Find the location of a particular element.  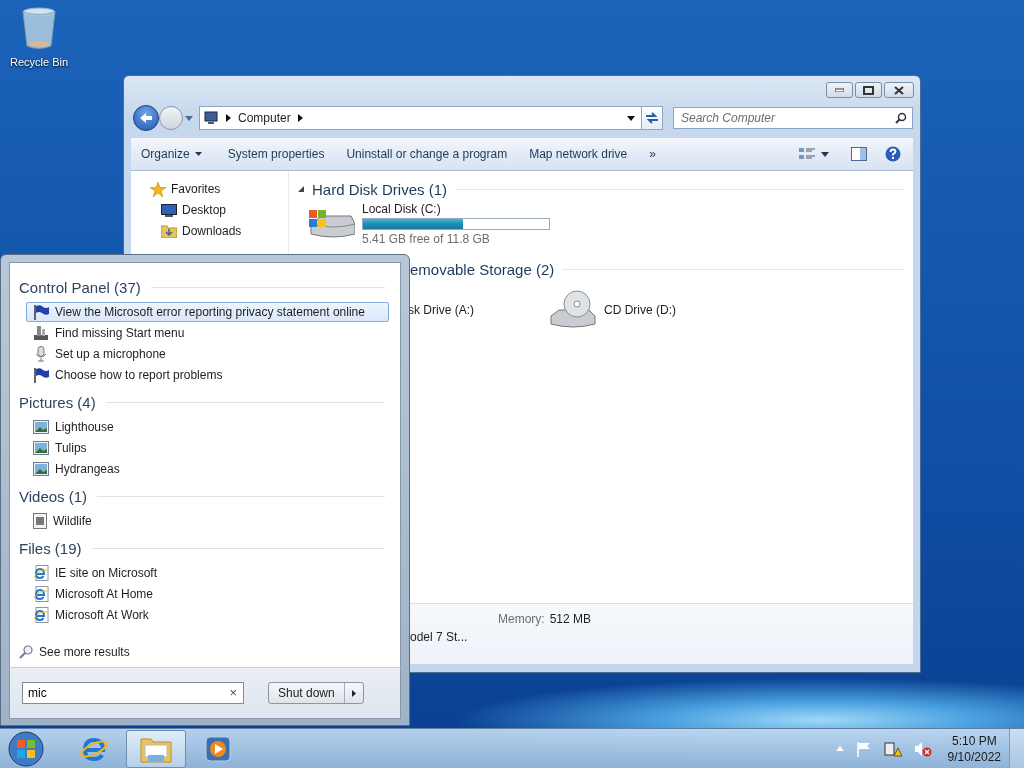

search-result: Microsoft At Work is located at coordinates (207, 615).